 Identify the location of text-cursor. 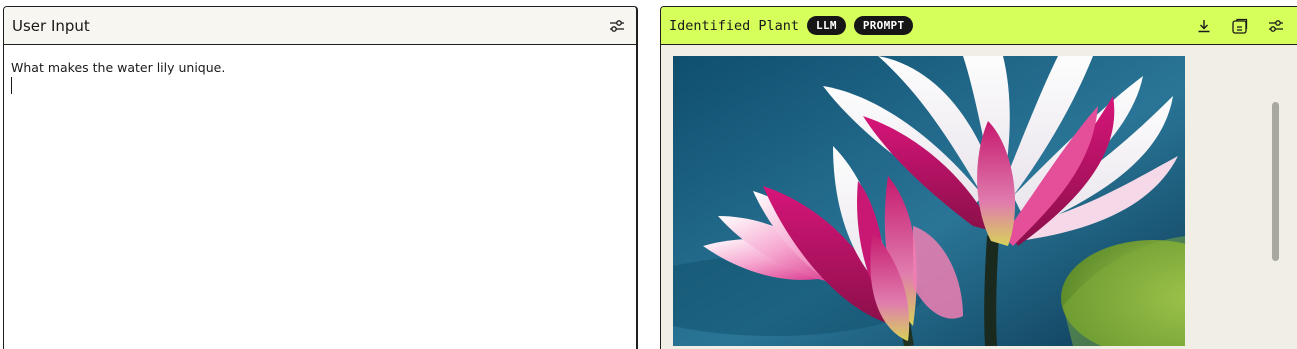
(11, 85).